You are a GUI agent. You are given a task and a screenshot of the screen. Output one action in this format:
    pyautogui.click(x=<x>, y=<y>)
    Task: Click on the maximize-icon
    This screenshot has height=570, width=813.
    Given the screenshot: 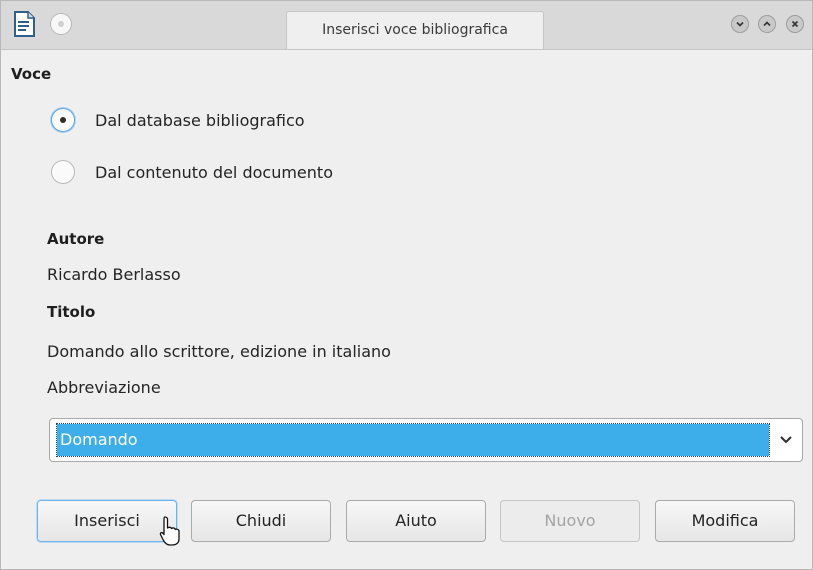 What is the action you would take?
    pyautogui.click(x=767, y=24)
    